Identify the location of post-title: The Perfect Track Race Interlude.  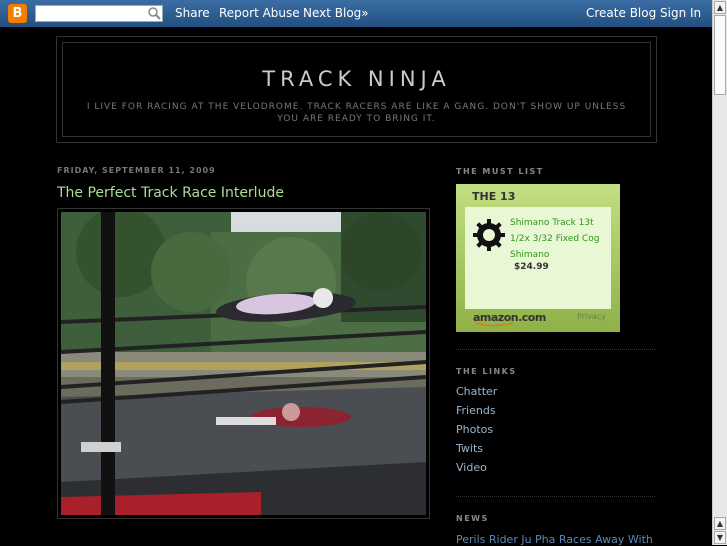
(170, 193).